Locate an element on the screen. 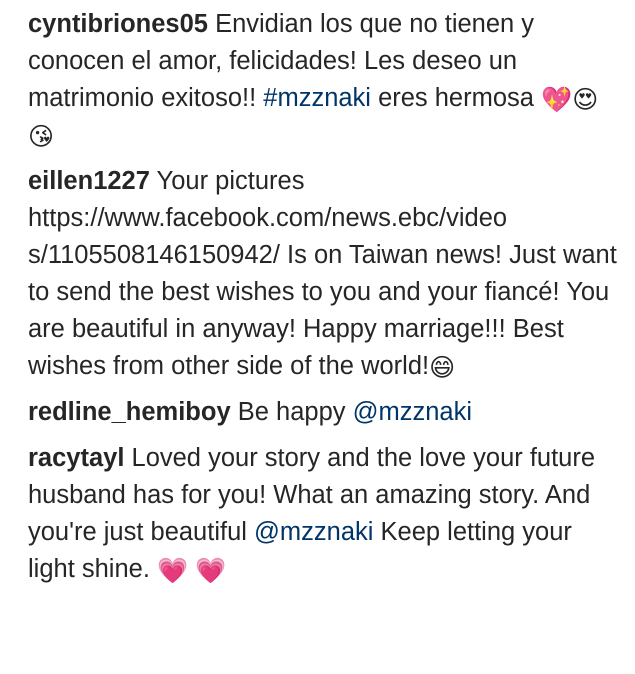 The image size is (635, 674). comment-username: cyntibriones05 is located at coordinates (118, 24).